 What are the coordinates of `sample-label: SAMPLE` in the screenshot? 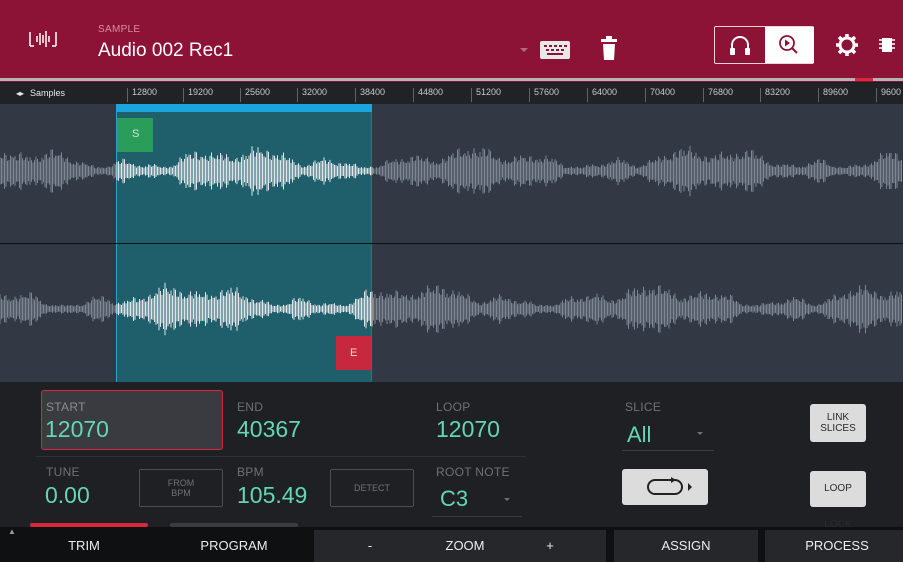 It's located at (119, 29).